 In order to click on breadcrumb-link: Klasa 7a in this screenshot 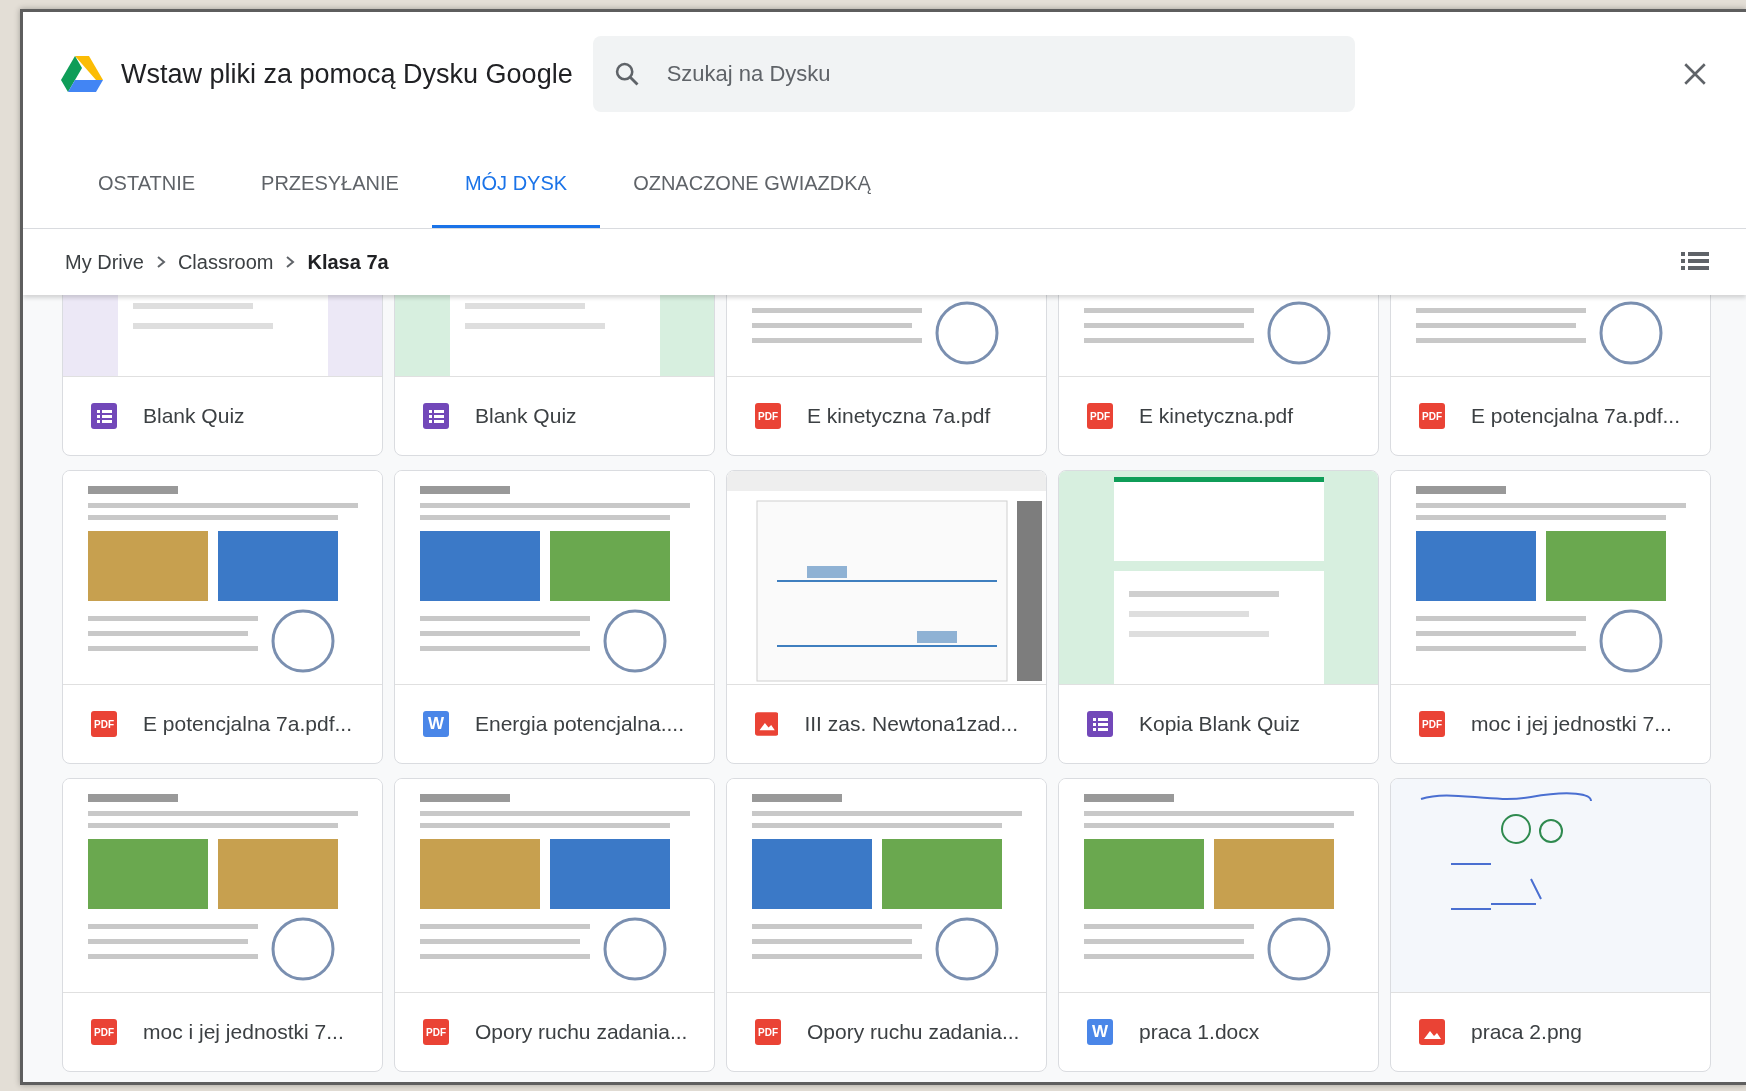, I will do `click(348, 262)`.